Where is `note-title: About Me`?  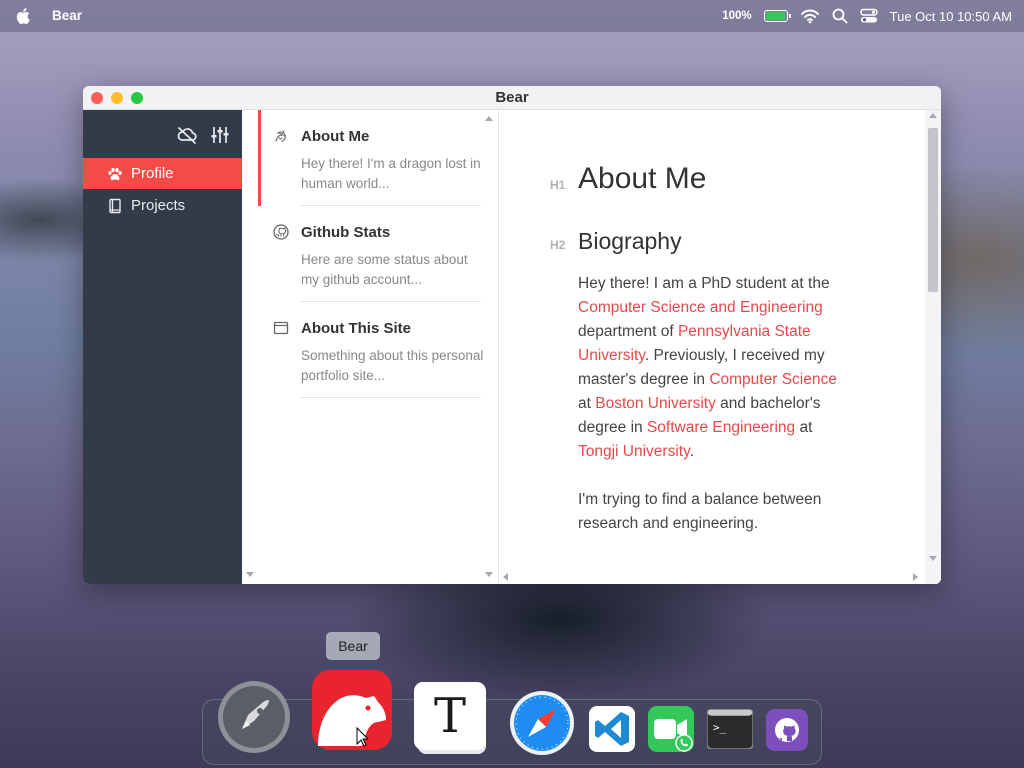 note-title: About Me is located at coordinates (335, 136).